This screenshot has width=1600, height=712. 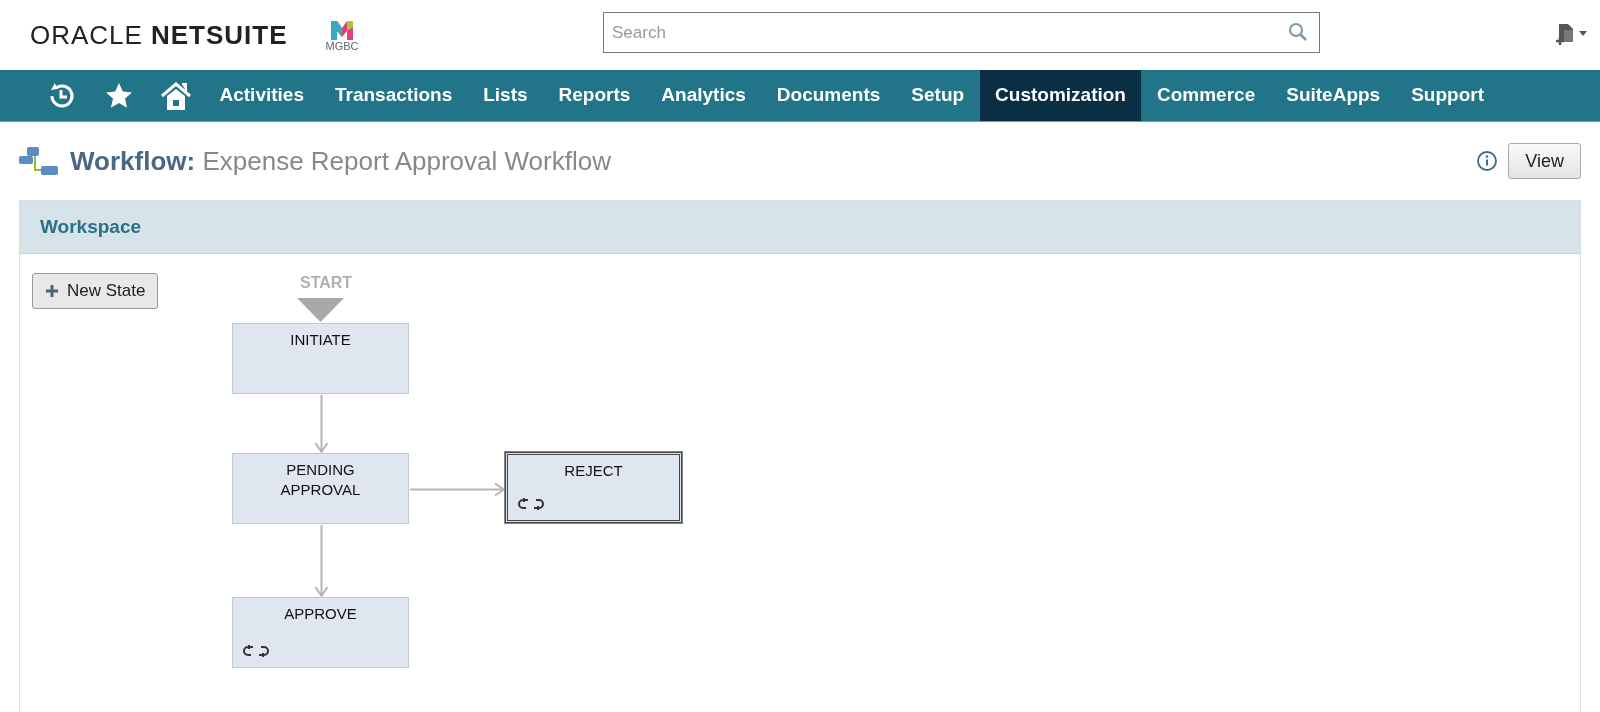 What do you see at coordinates (176, 95) in the screenshot?
I see `home-icon` at bounding box center [176, 95].